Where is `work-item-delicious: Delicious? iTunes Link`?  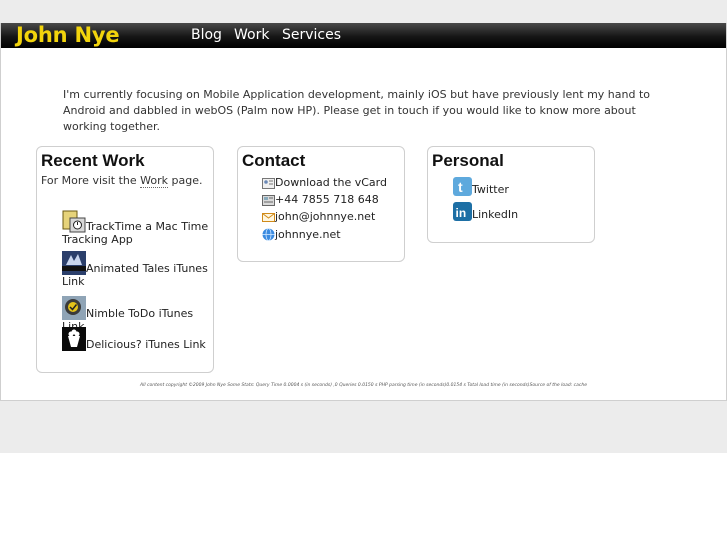
work-item-delicious: Delicious? iTunes Link is located at coordinates (137, 339).